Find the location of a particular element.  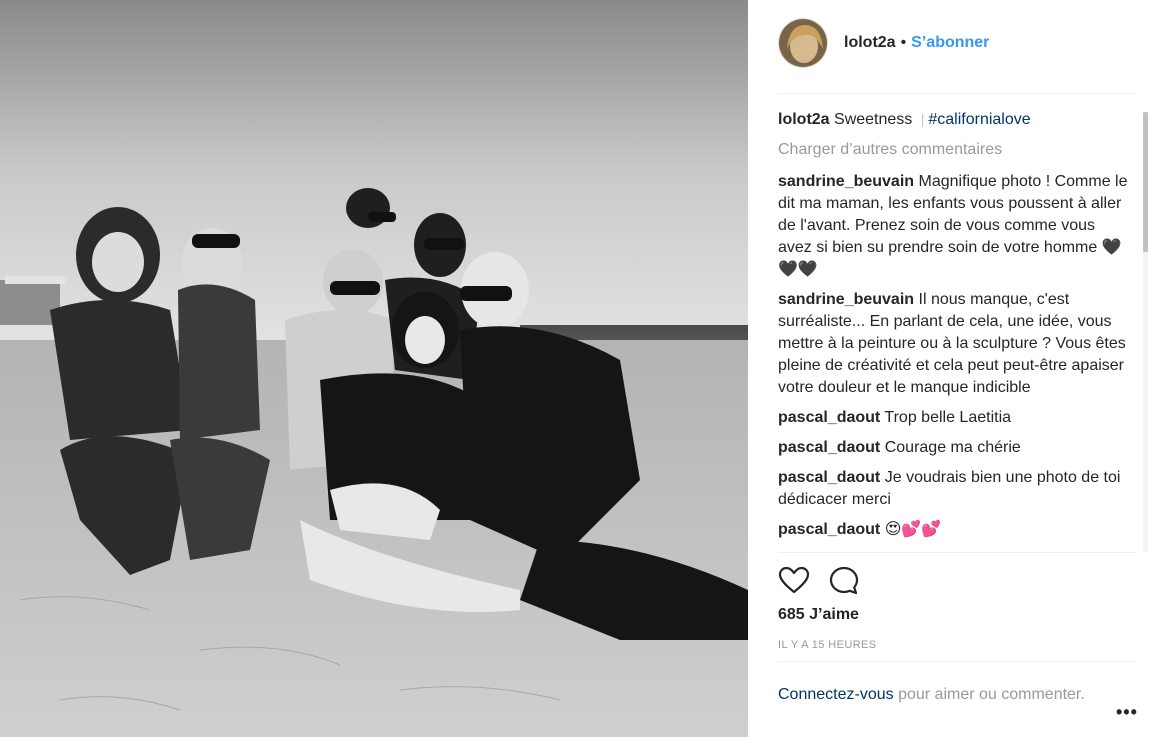

more-options-icon: ••• is located at coordinates (1127, 712).